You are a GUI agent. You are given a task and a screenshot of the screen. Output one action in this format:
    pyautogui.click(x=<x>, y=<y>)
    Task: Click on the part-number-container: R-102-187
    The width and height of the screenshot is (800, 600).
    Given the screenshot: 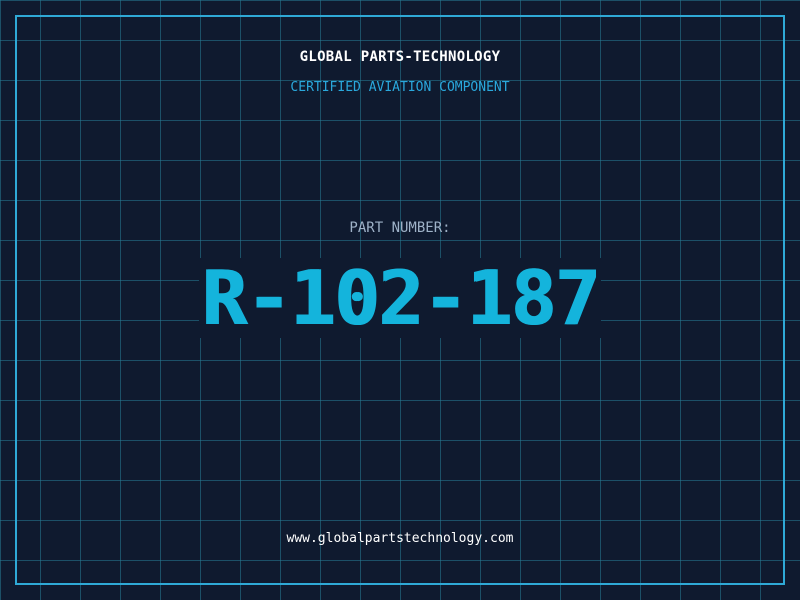 What is the action you would take?
    pyautogui.click(x=400, y=298)
    